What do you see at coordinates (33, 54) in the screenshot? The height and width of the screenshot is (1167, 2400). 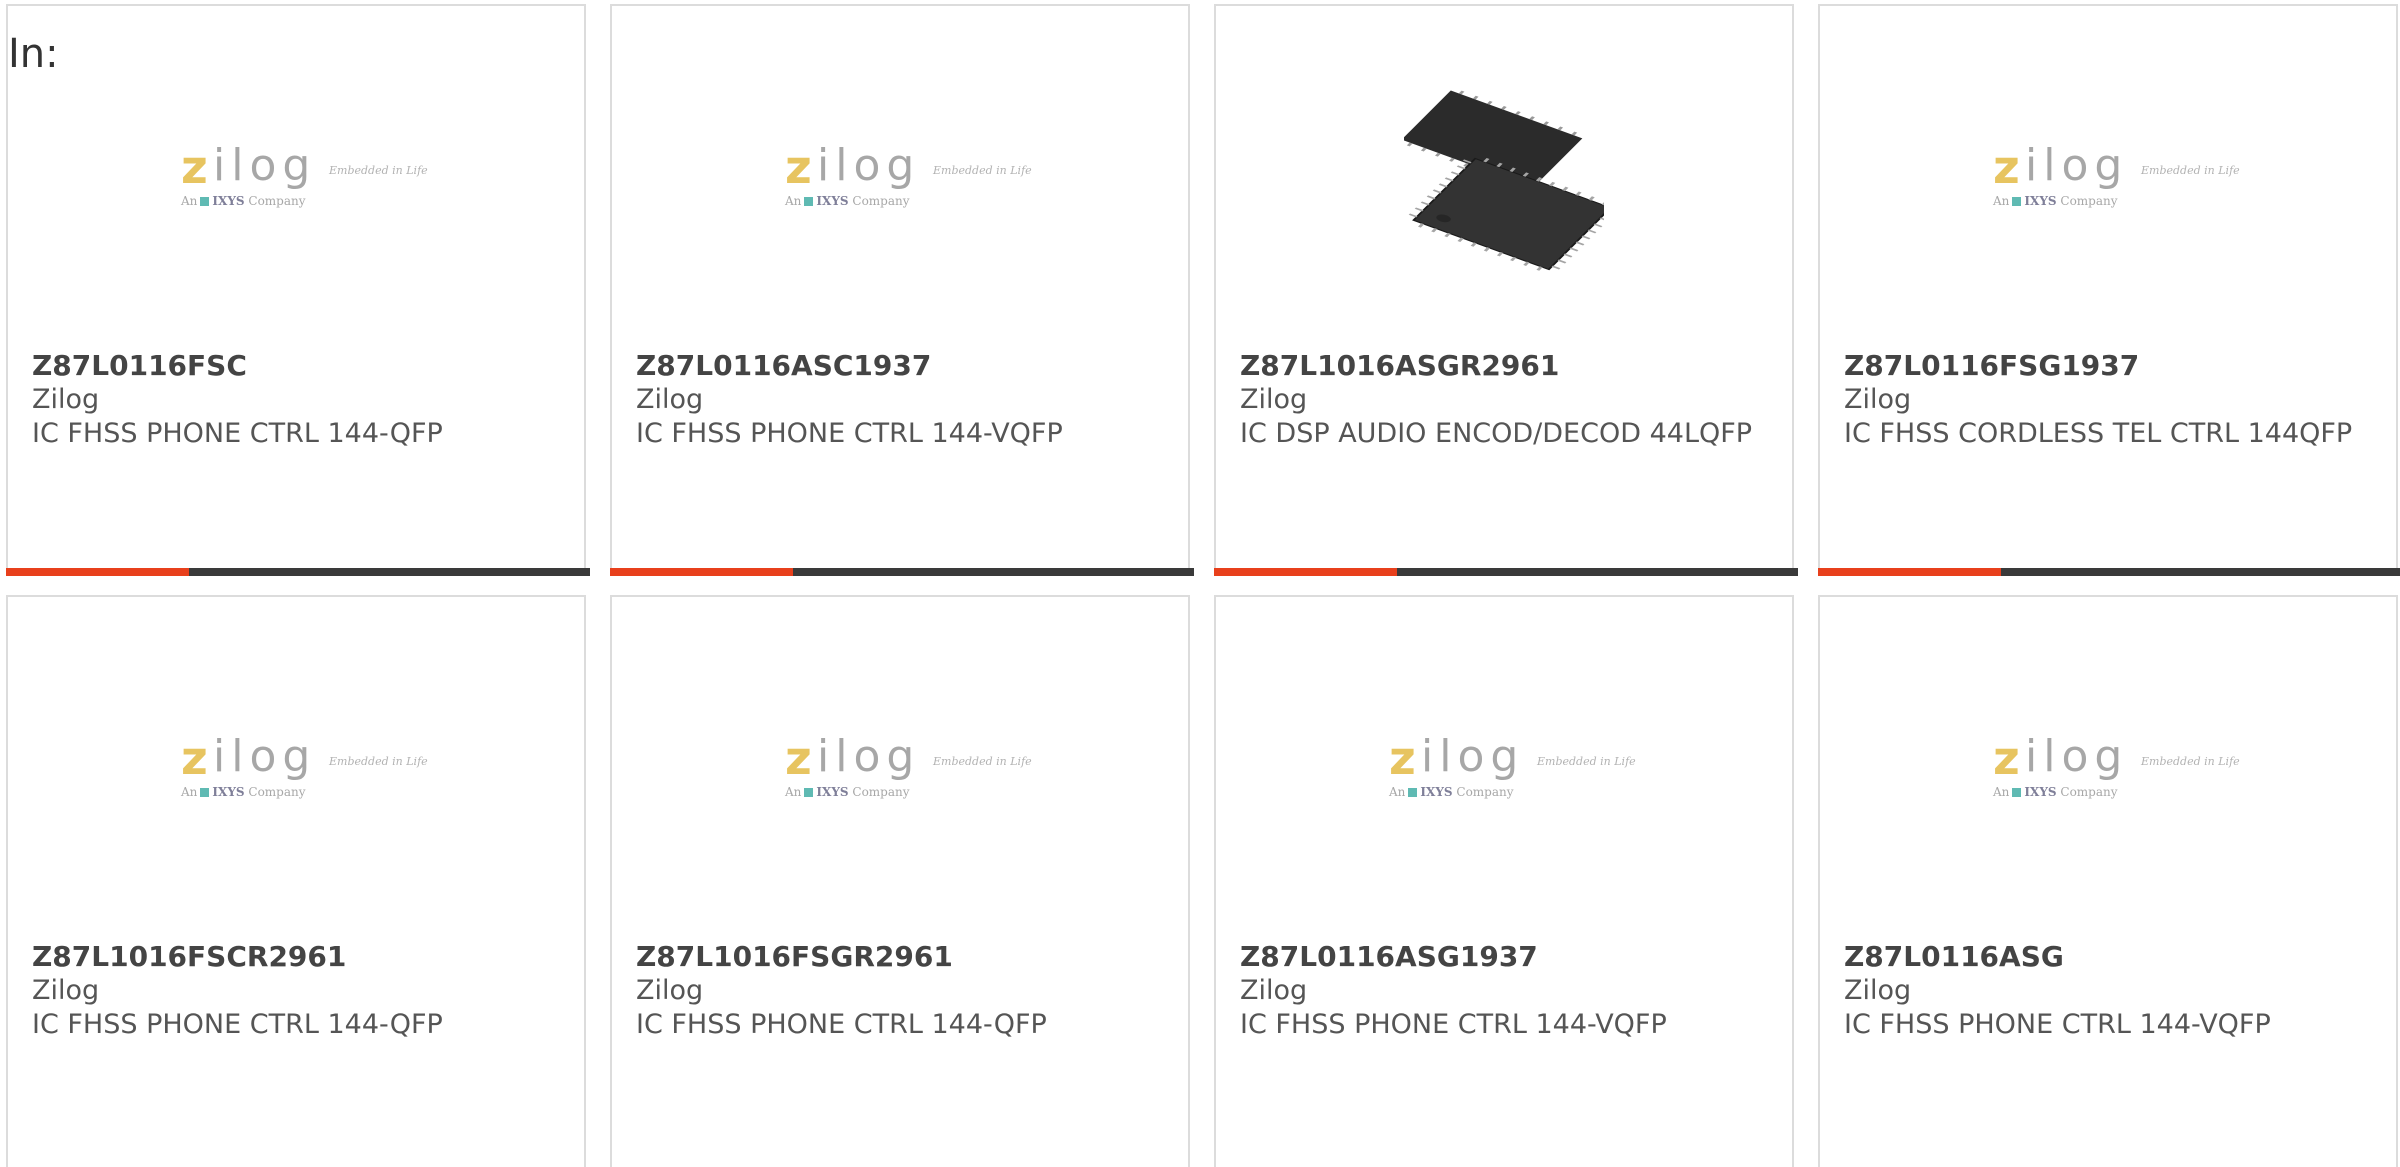 I see `in-label: In:` at bounding box center [33, 54].